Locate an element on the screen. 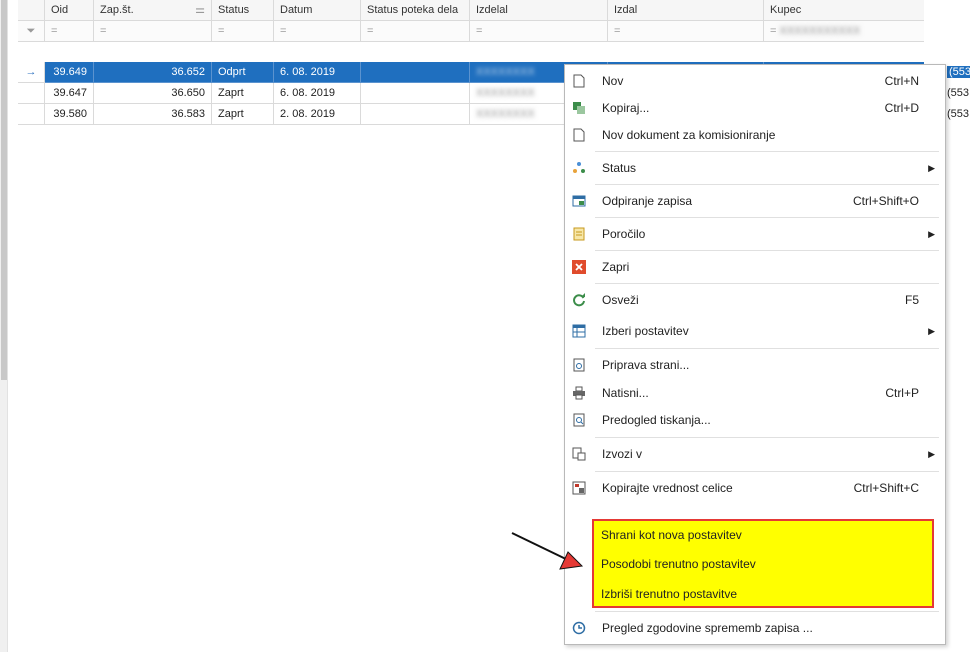  menu-item-izberi-postavitev: Izberi postavitev ▶ is located at coordinates (755, 331).